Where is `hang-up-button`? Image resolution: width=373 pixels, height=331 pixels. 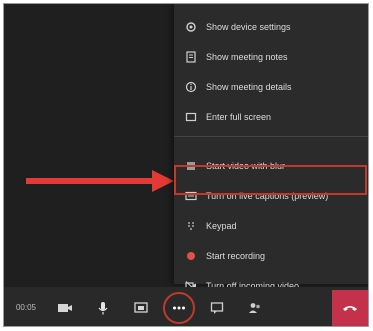
hang-up-button is located at coordinates (350, 308).